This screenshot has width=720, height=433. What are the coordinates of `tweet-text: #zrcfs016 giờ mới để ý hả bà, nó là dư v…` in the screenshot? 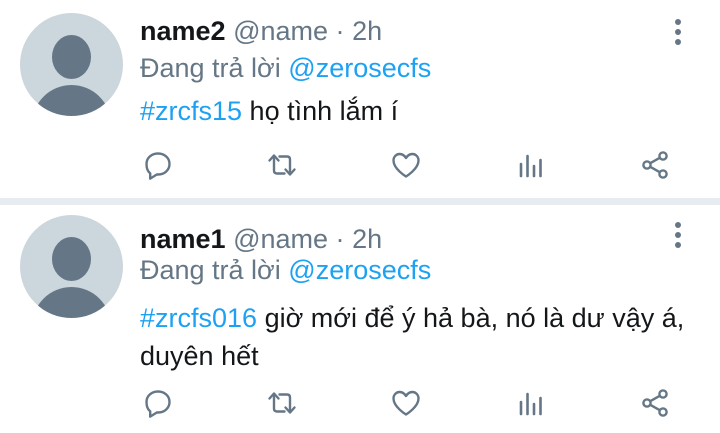 It's located at (420, 337).